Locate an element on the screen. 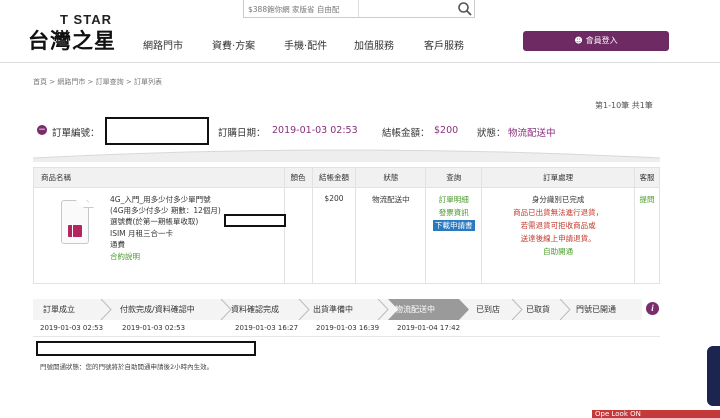 The width and height of the screenshot is (720, 418). color-cell is located at coordinates (298, 235).